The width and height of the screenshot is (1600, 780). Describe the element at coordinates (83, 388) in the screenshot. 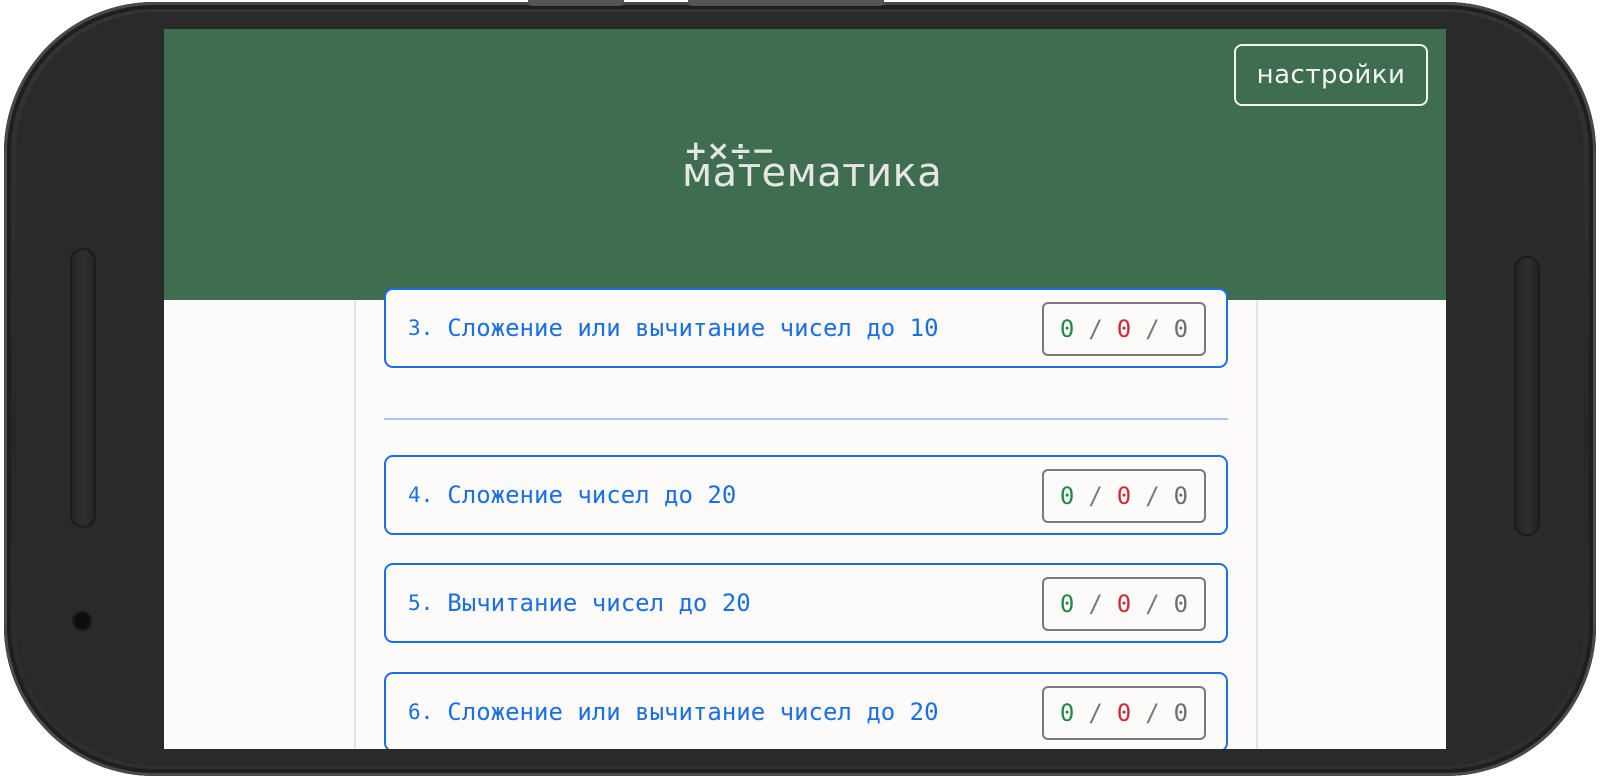

I see `speaker-grille-left` at that location.